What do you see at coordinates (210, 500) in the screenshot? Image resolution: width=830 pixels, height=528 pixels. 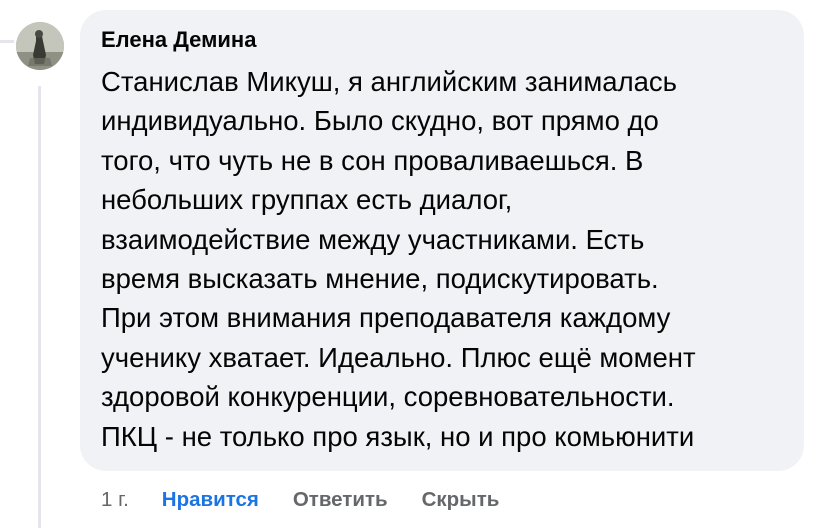 I see `like-button: Нравится` at bounding box center [210, 500].